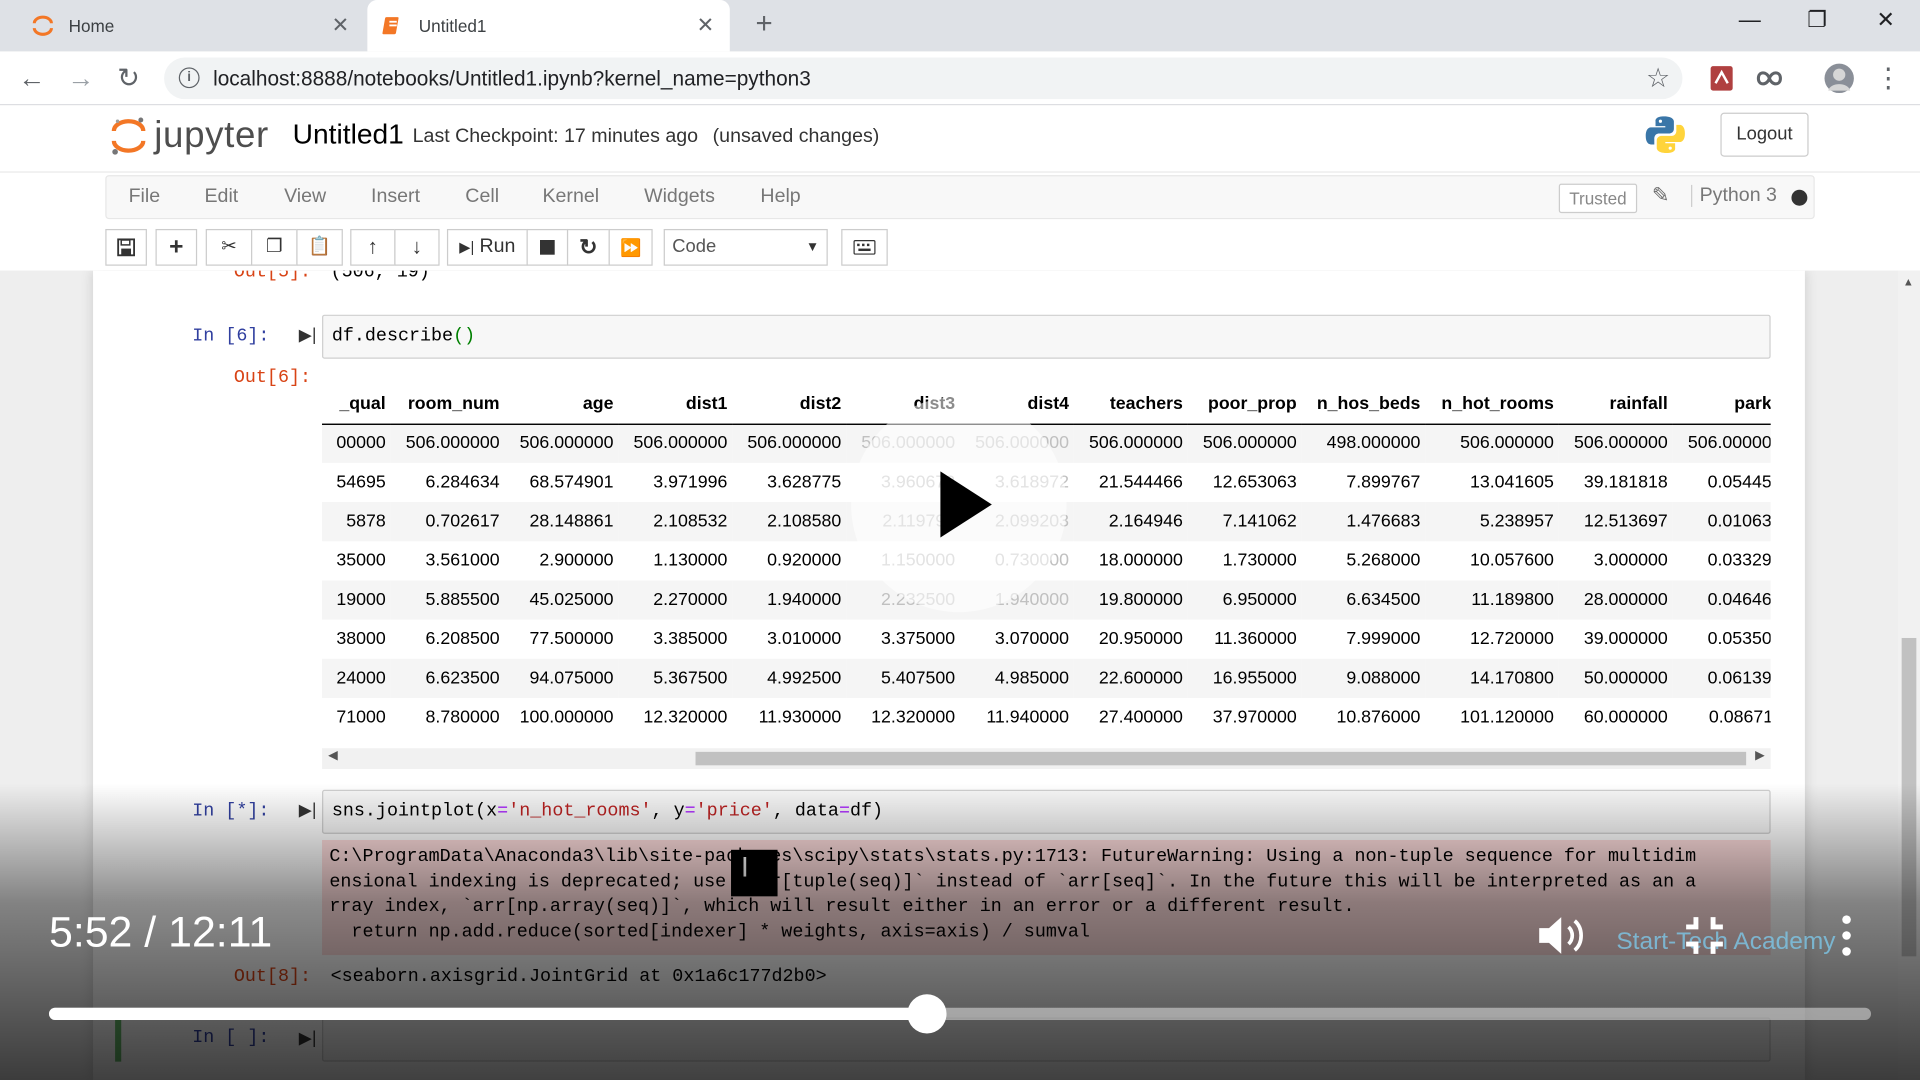  I want to click on code-token: , y, so click(668, 811).